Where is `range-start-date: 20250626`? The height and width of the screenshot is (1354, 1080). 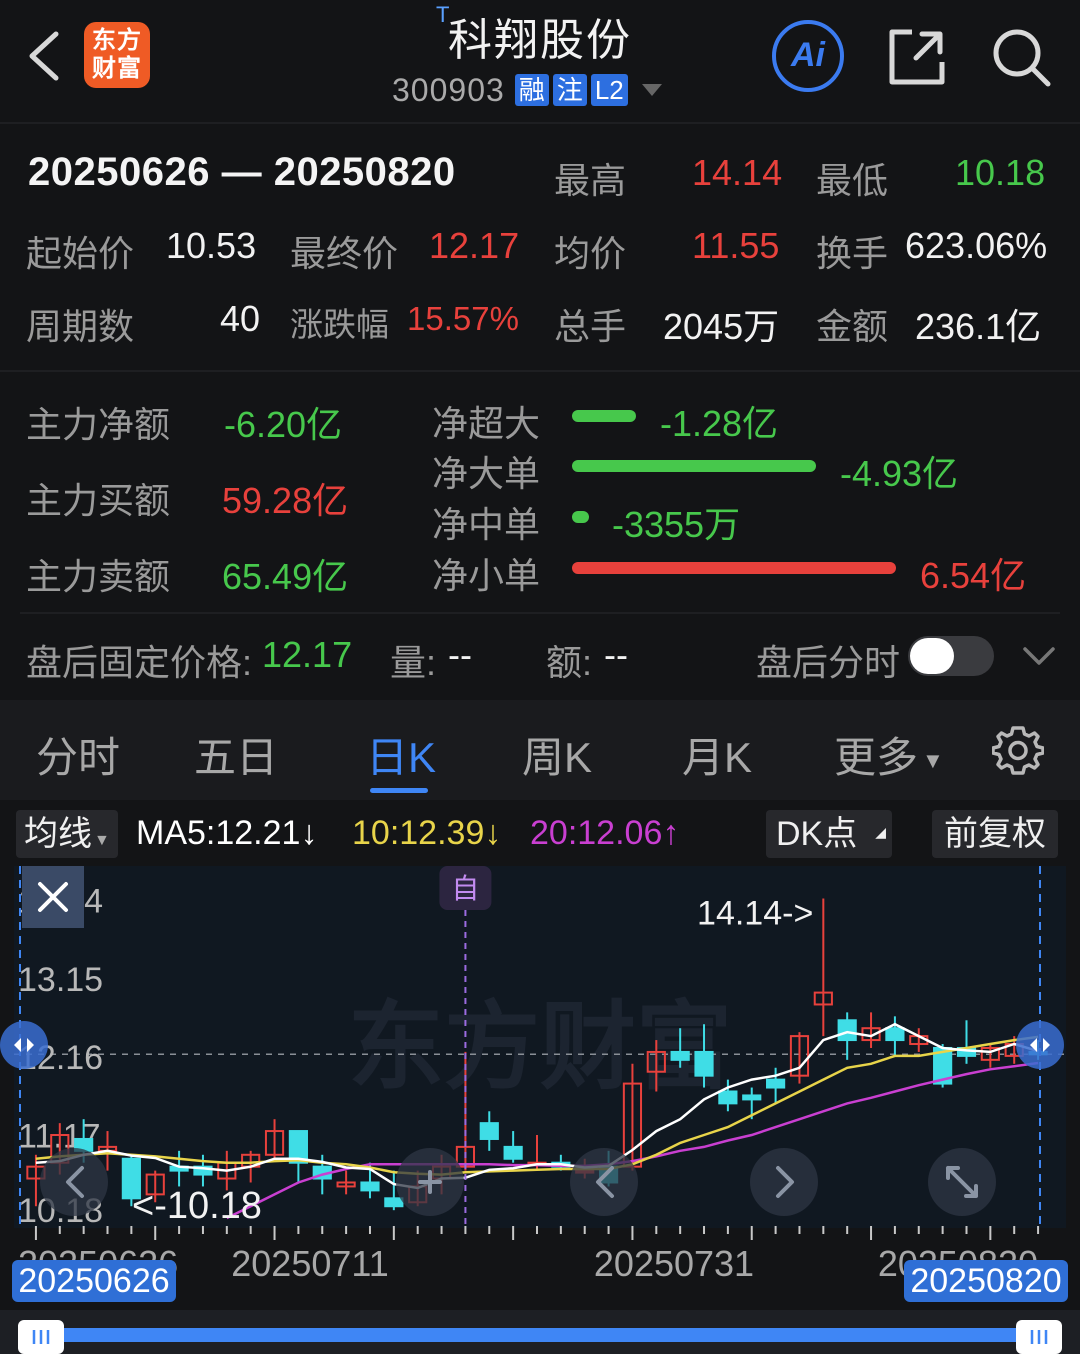 range-start-date: 20250626 is located at coordinates (93, 1281).